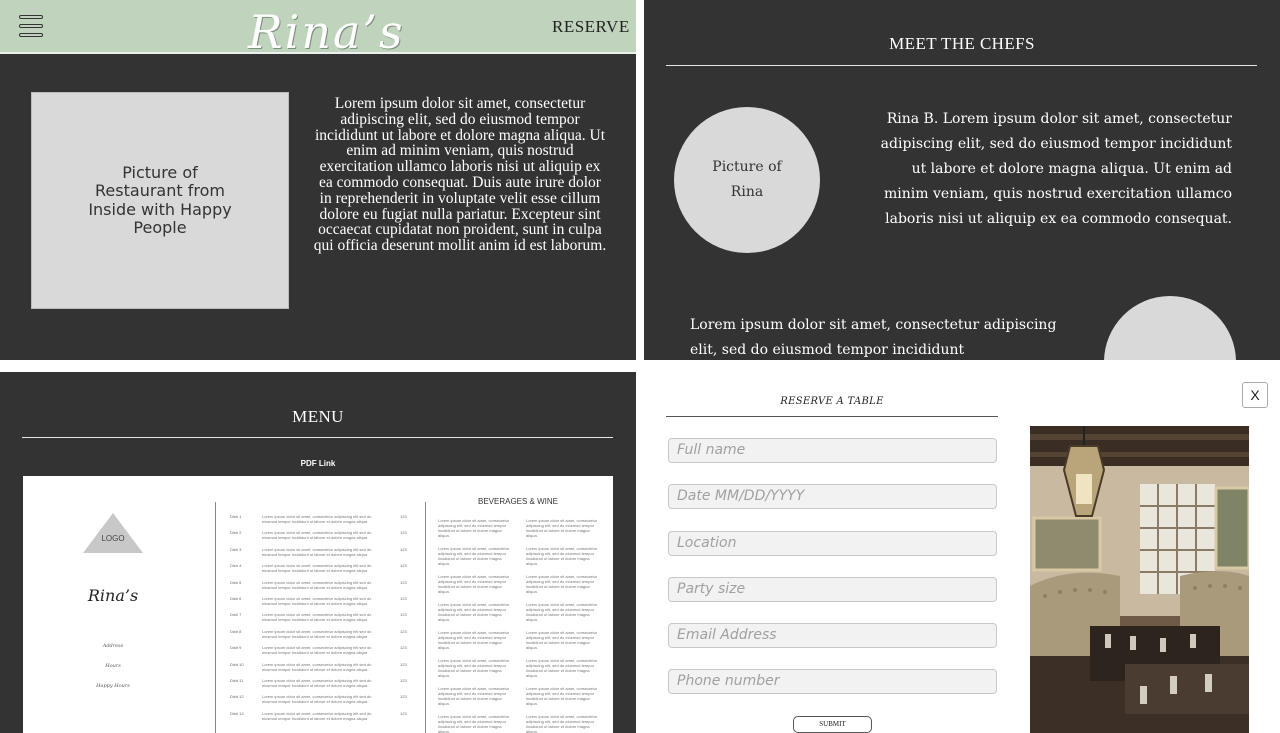  Describe the element at coordinates (236, 648) in the screenshot. I see `dish-name: Dish 9` at that location.